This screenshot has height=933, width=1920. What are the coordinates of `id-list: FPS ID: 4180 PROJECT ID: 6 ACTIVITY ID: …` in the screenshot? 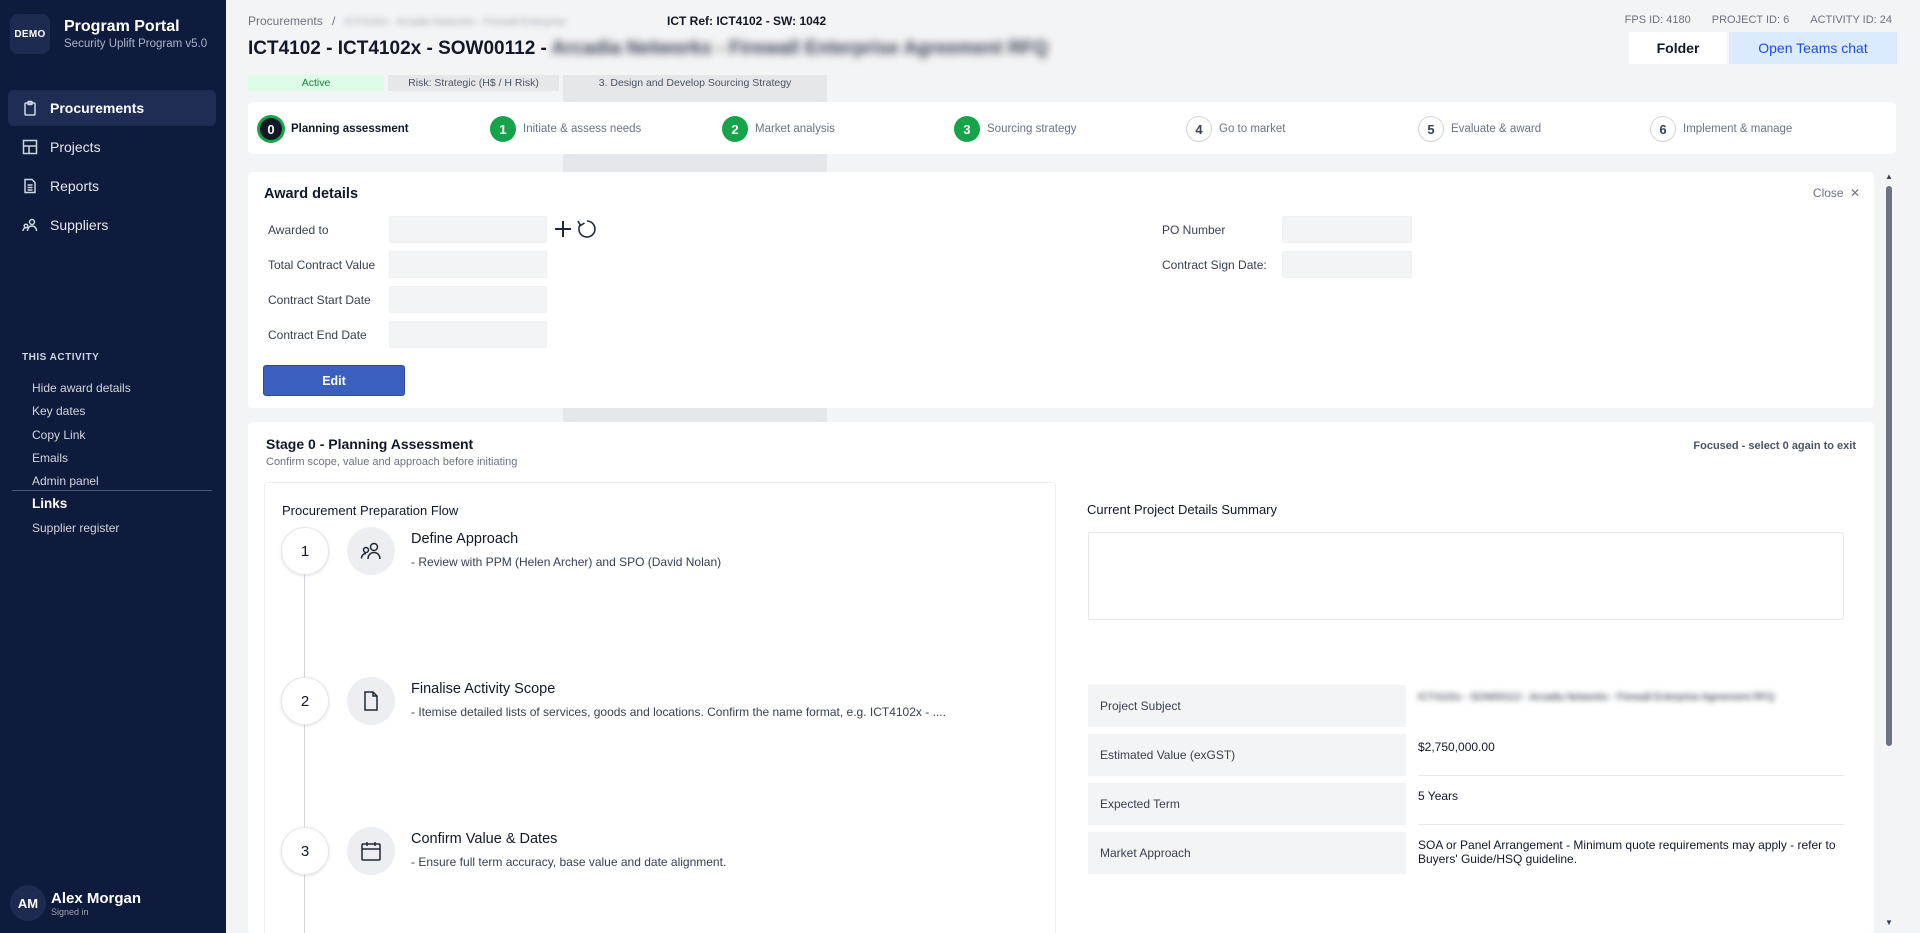 It's located at (1749, 20).